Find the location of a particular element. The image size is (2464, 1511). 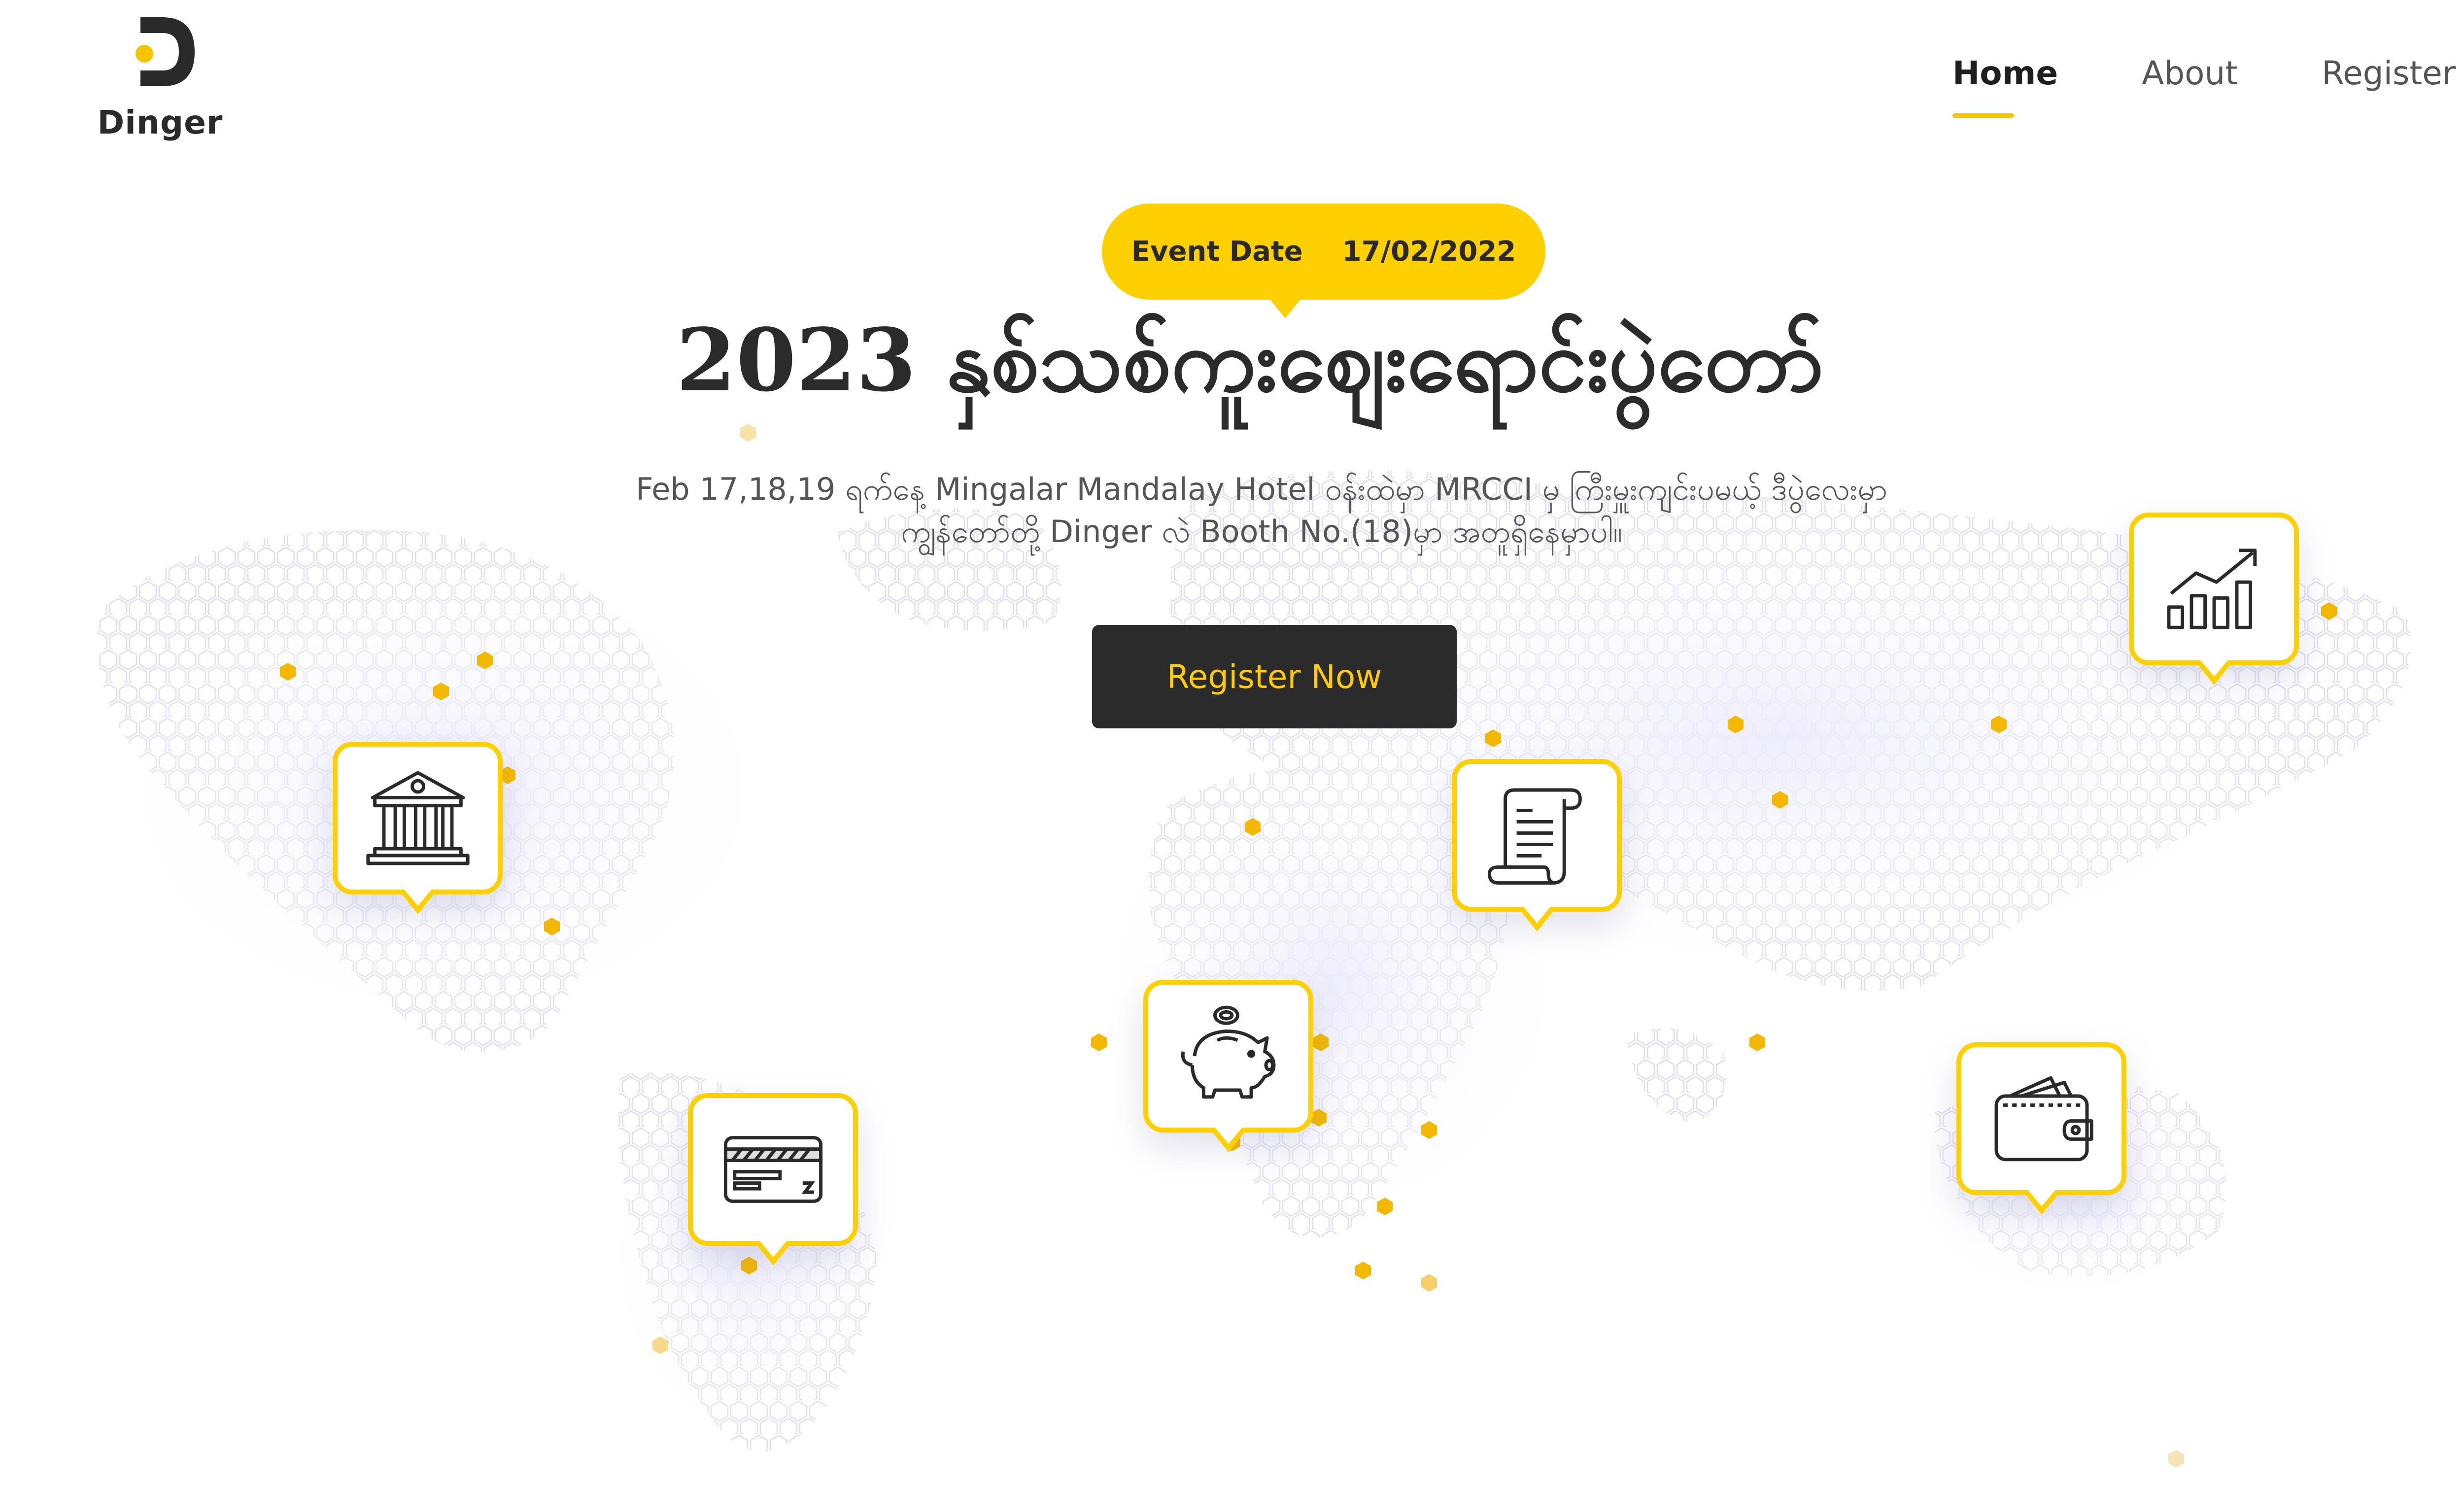

dinger-logo-mark is located at coordinates (165, 51).